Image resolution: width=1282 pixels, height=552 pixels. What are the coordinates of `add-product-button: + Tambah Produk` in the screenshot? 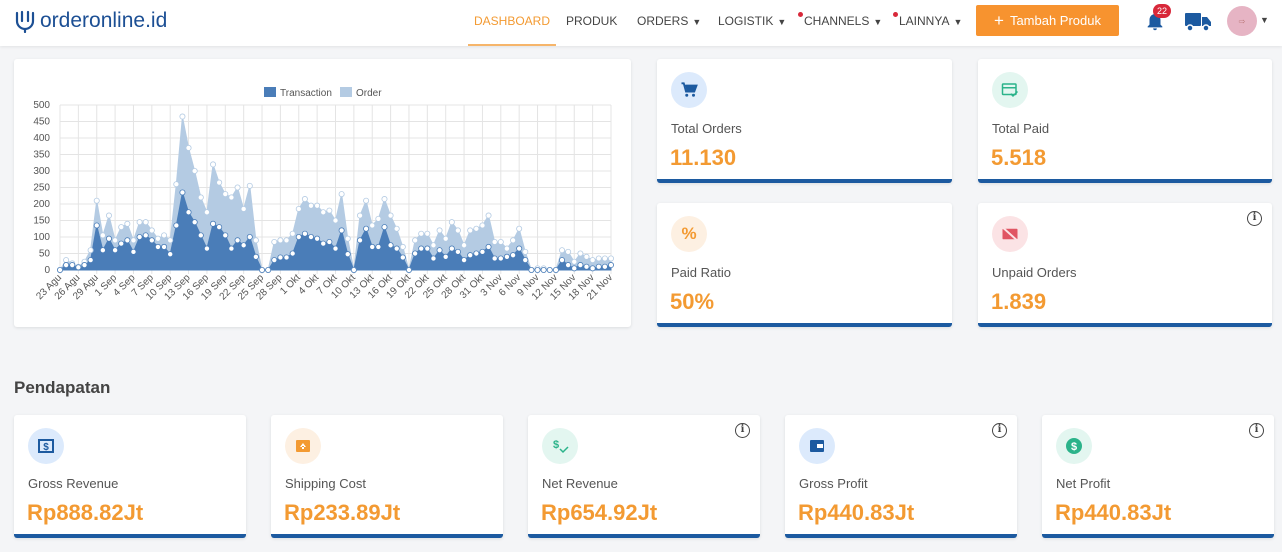 It's located at (1047, 20).